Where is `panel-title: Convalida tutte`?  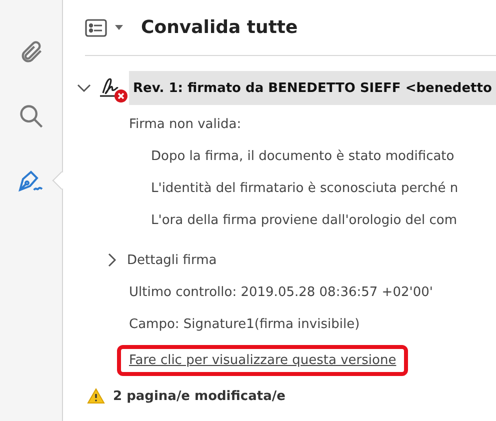
panel-title: Convalida tutte is located at coordinates (219, 27).